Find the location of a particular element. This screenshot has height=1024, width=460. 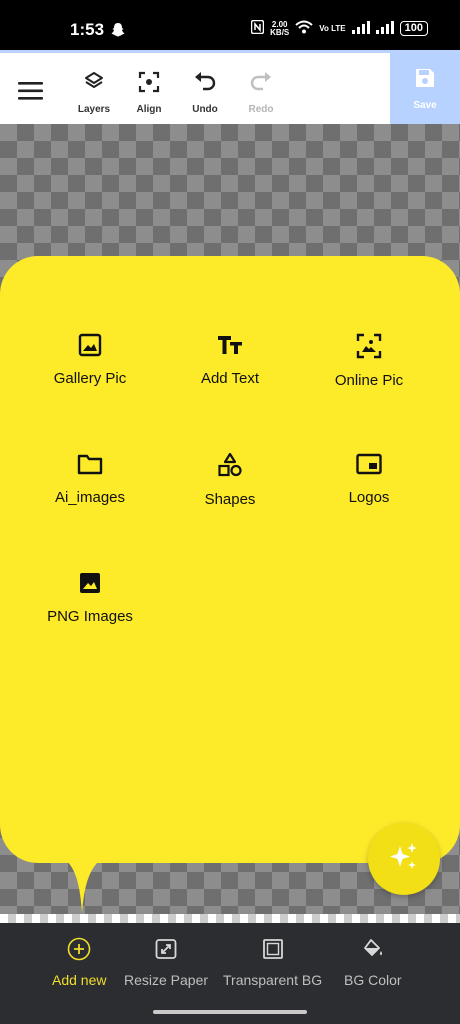

redo-button: Redo is located at coordinates (261, 93).